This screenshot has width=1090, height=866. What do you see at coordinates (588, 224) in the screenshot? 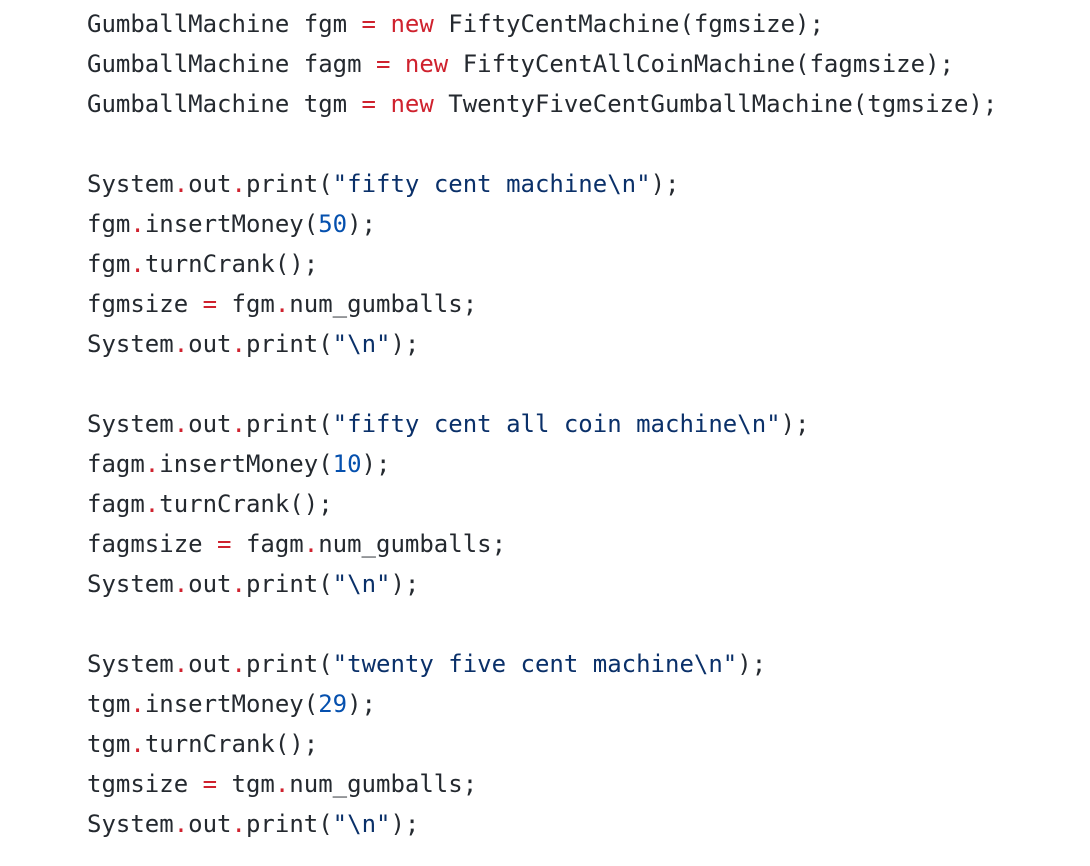
I see `code-line: fgm.insertMoney(50);` at bounding box center [588, 224].